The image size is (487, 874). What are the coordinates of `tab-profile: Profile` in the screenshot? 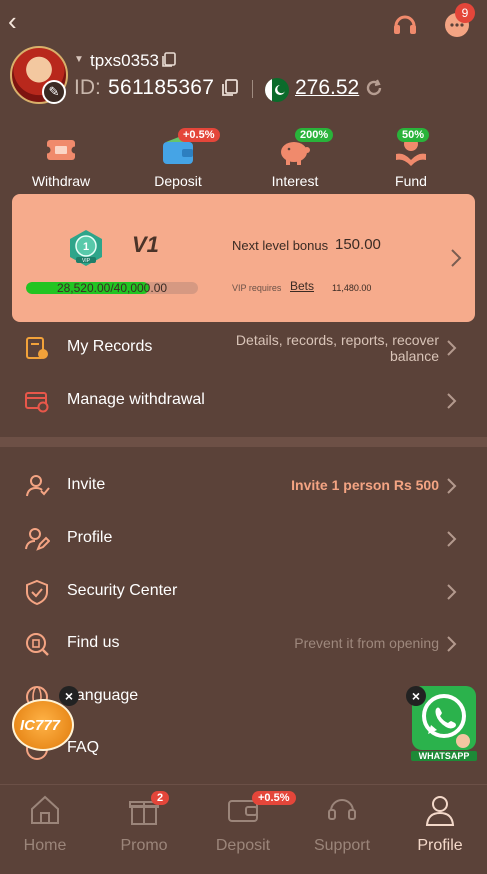 It's located at (439, 824).